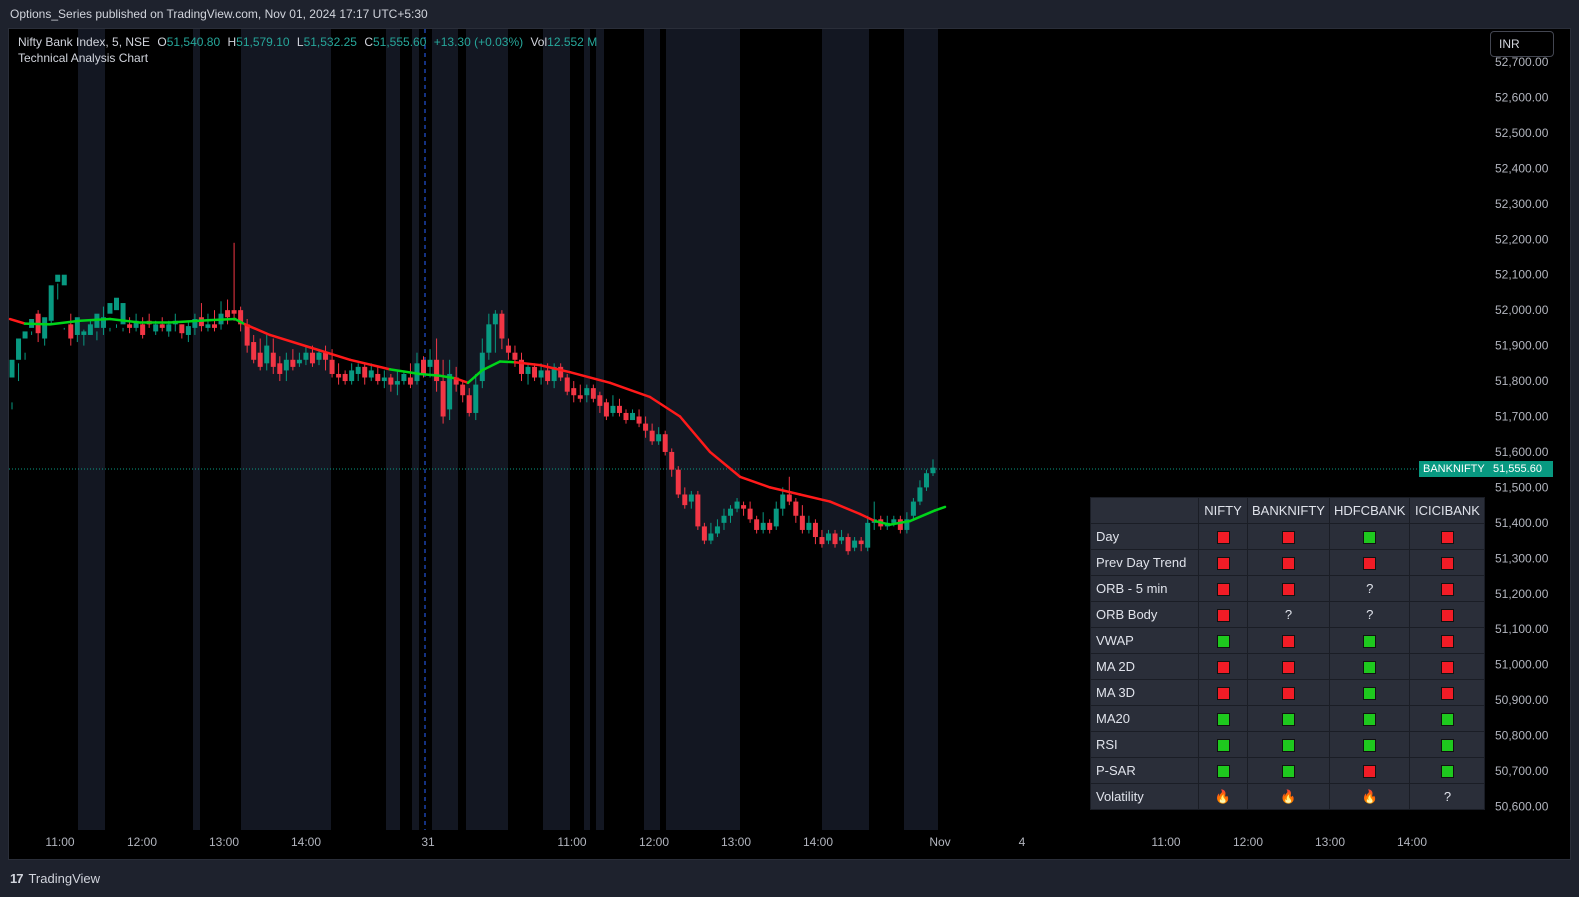  What do you see at coordinates (1522, 594) in the screenshot?
I see `price-tick-label: 51,200.00` at bounding box center [1522, 594].